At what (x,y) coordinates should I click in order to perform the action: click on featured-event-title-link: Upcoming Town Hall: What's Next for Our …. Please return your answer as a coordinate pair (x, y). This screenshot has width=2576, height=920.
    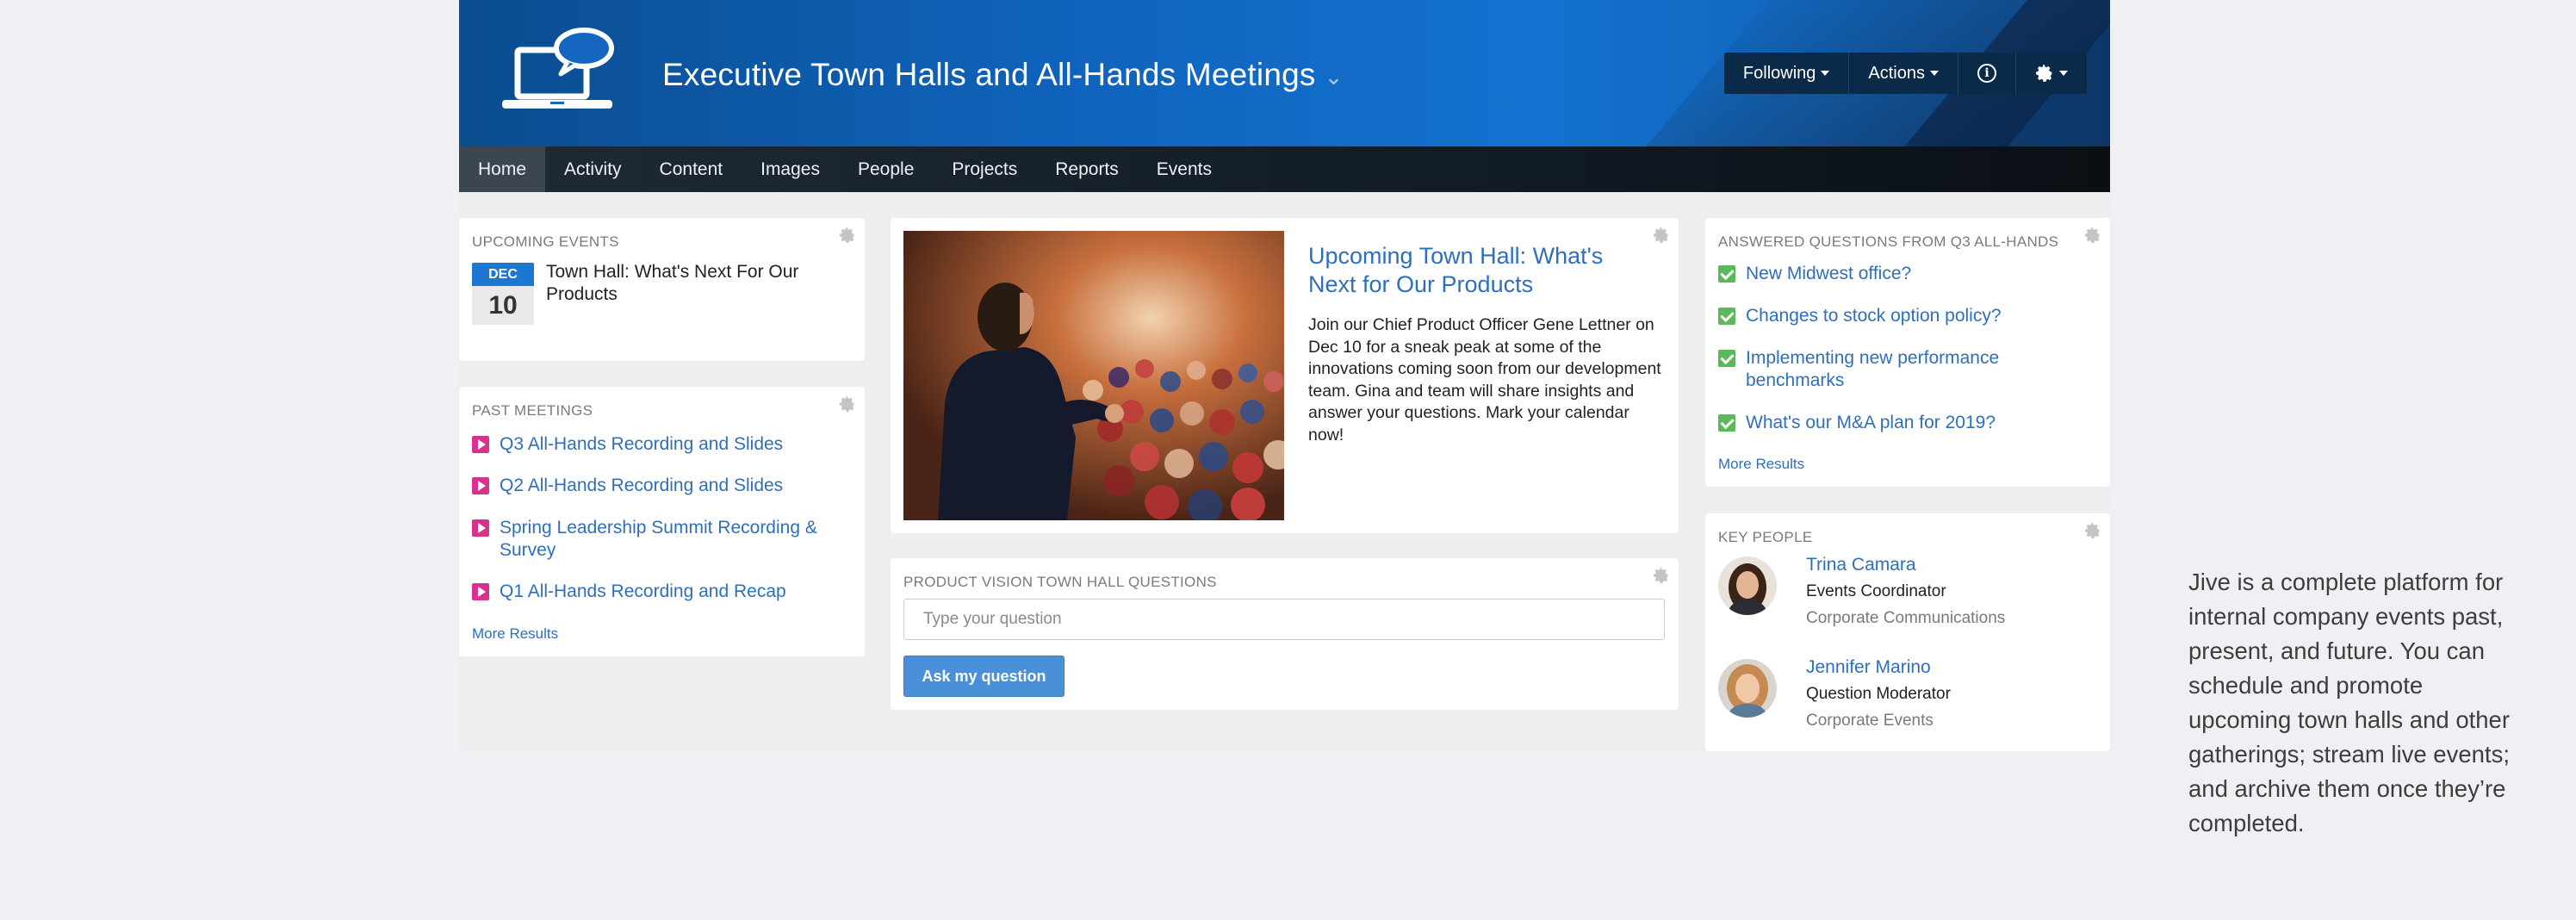
    Looking at the image, I should click on (1480, 270).